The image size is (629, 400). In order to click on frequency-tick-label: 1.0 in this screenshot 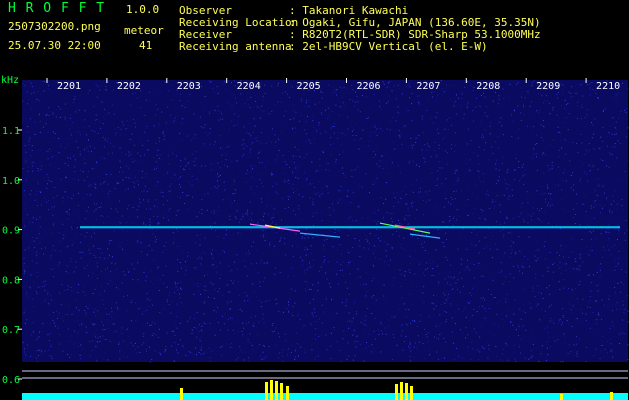, I will do `click(11, 181)`.